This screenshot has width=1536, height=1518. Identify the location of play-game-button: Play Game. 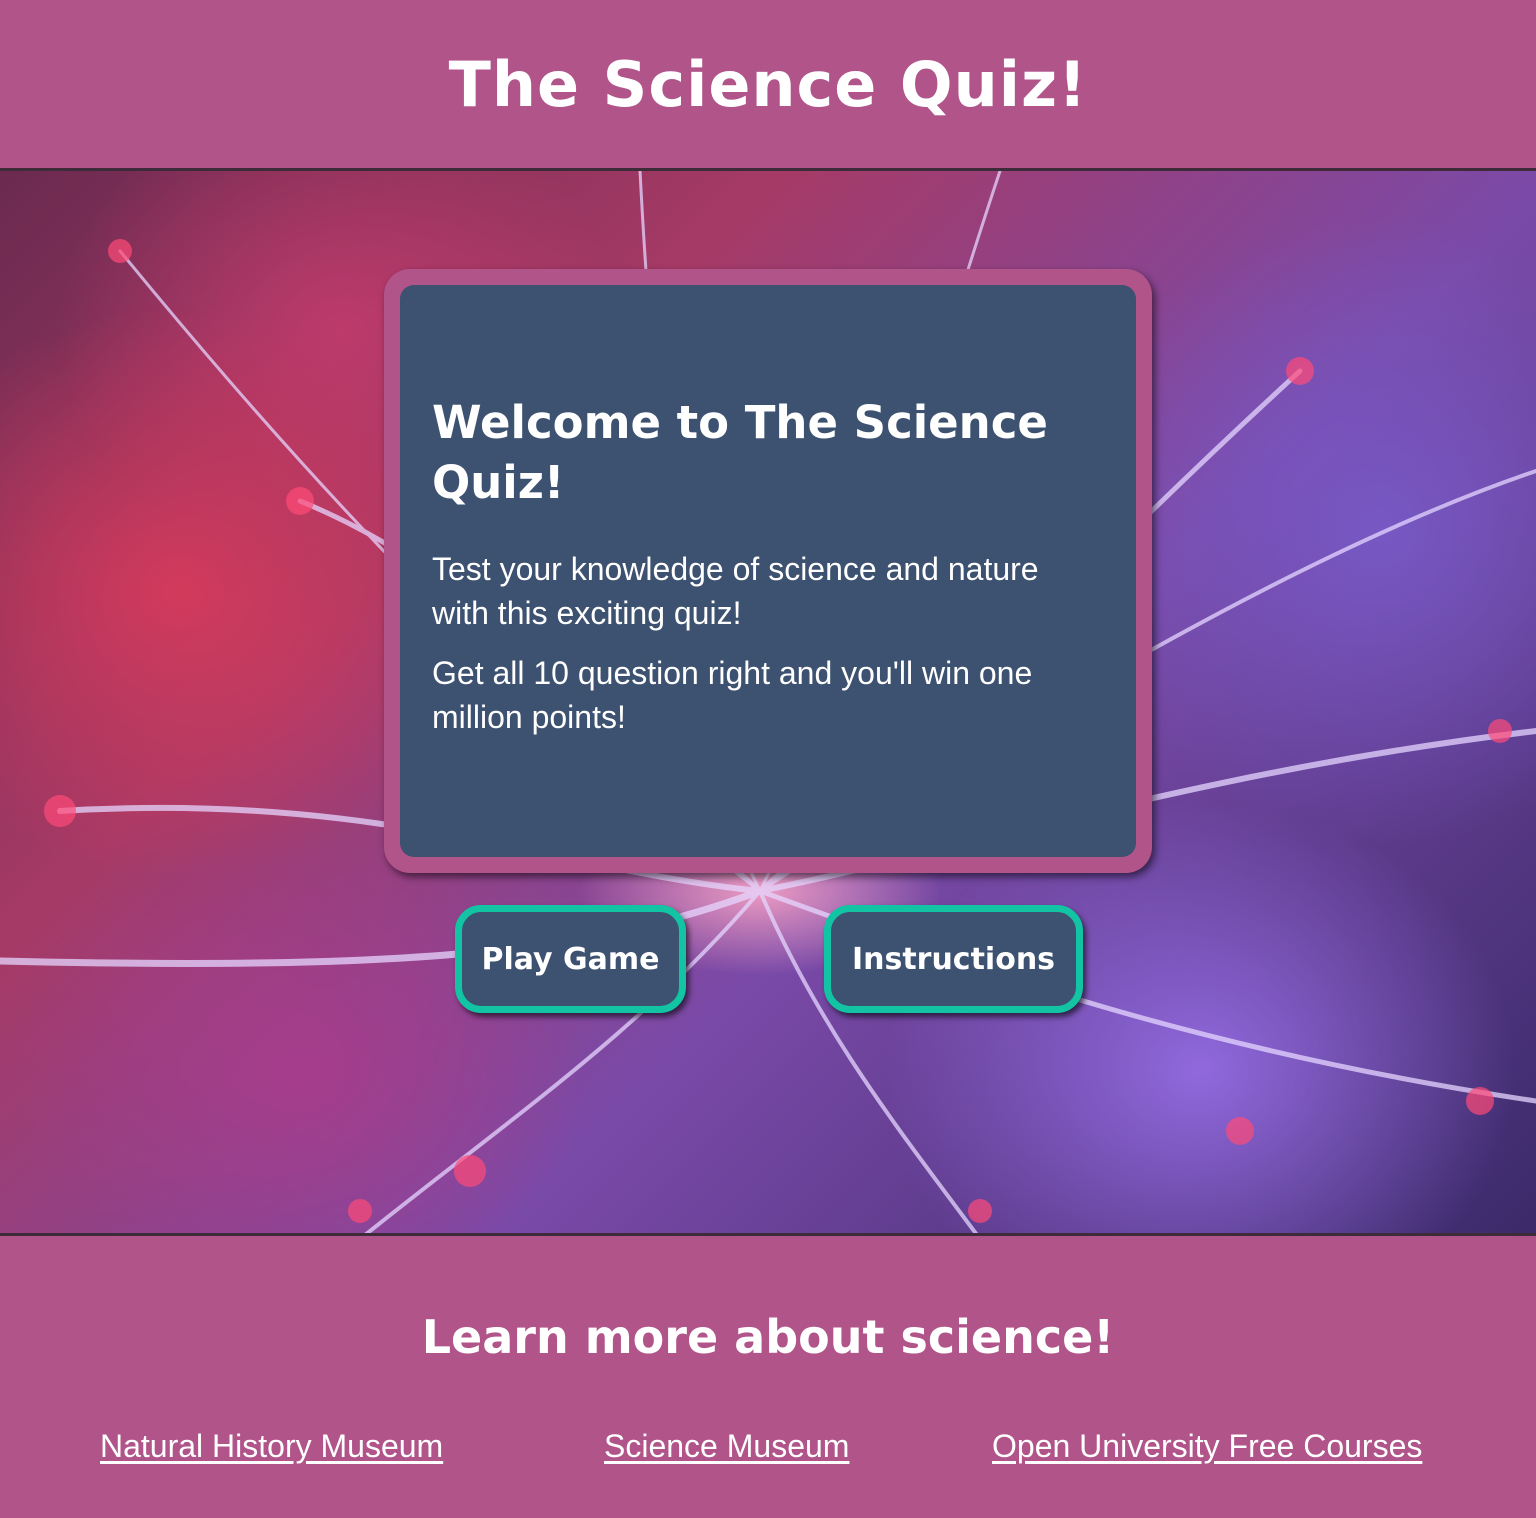
(570, 959).